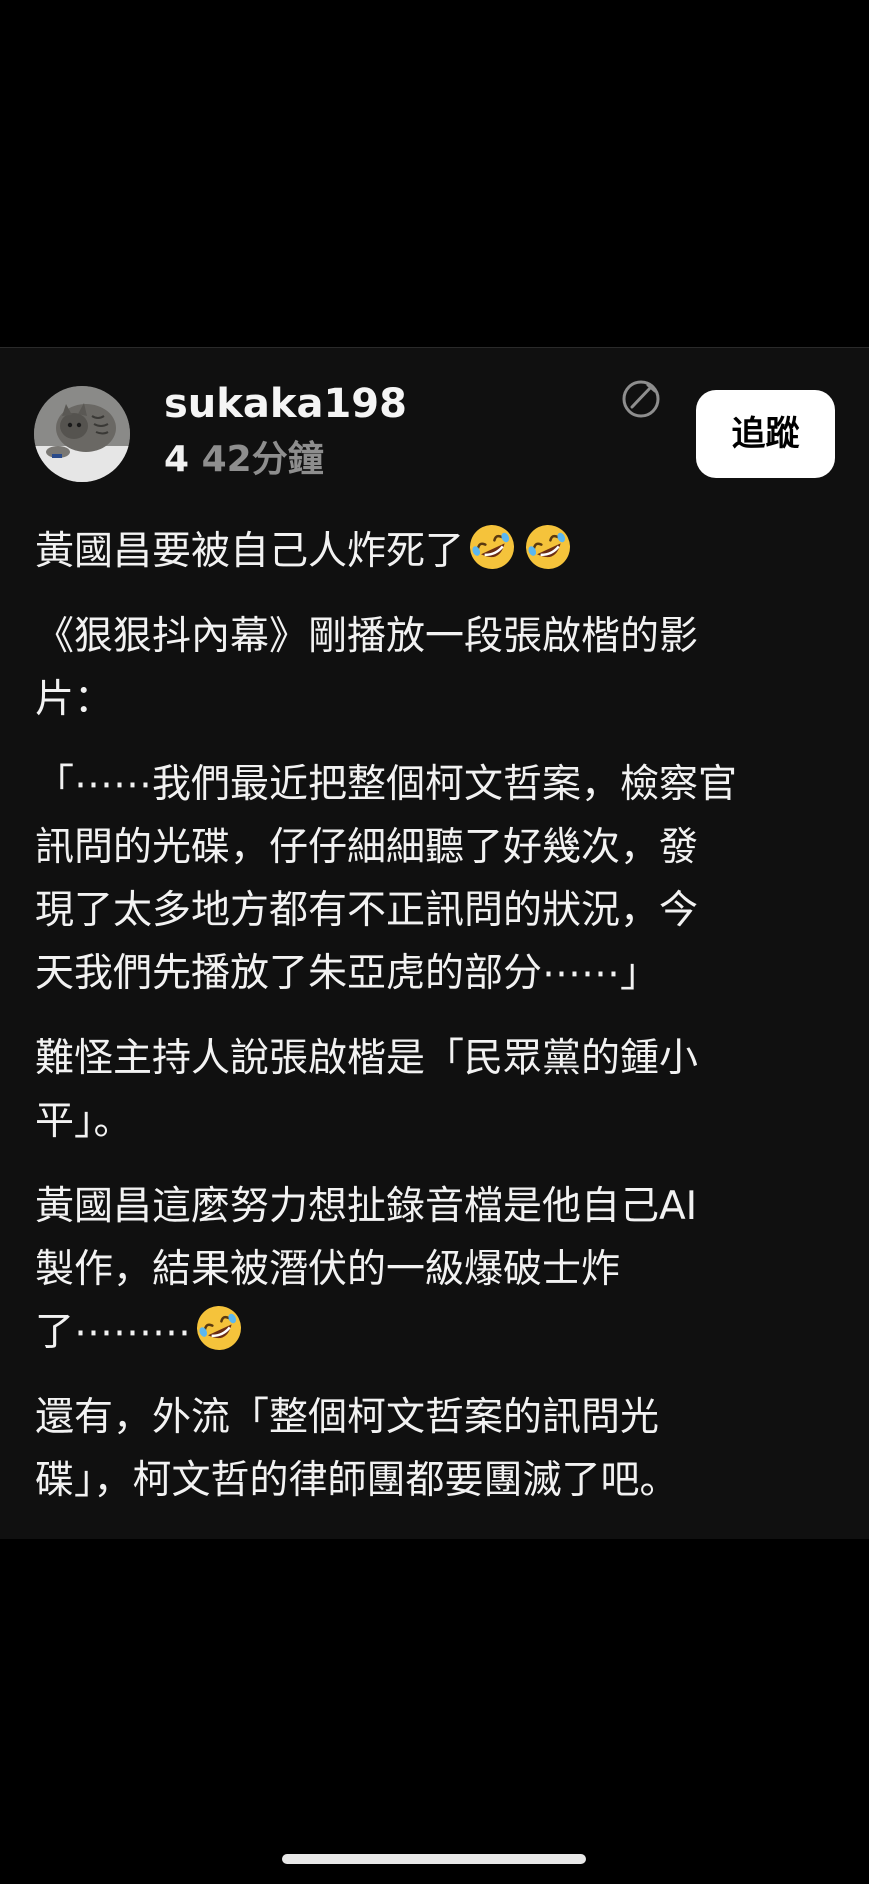 Image resolution: width=869 pixels, height=1884 pixels. Describe the element at coordinates (367, 1090) in the screenshot. I see `paragraph-text: 難怪主持人說張啟楷是「民眾黨的鍾小 平」。` at that location.